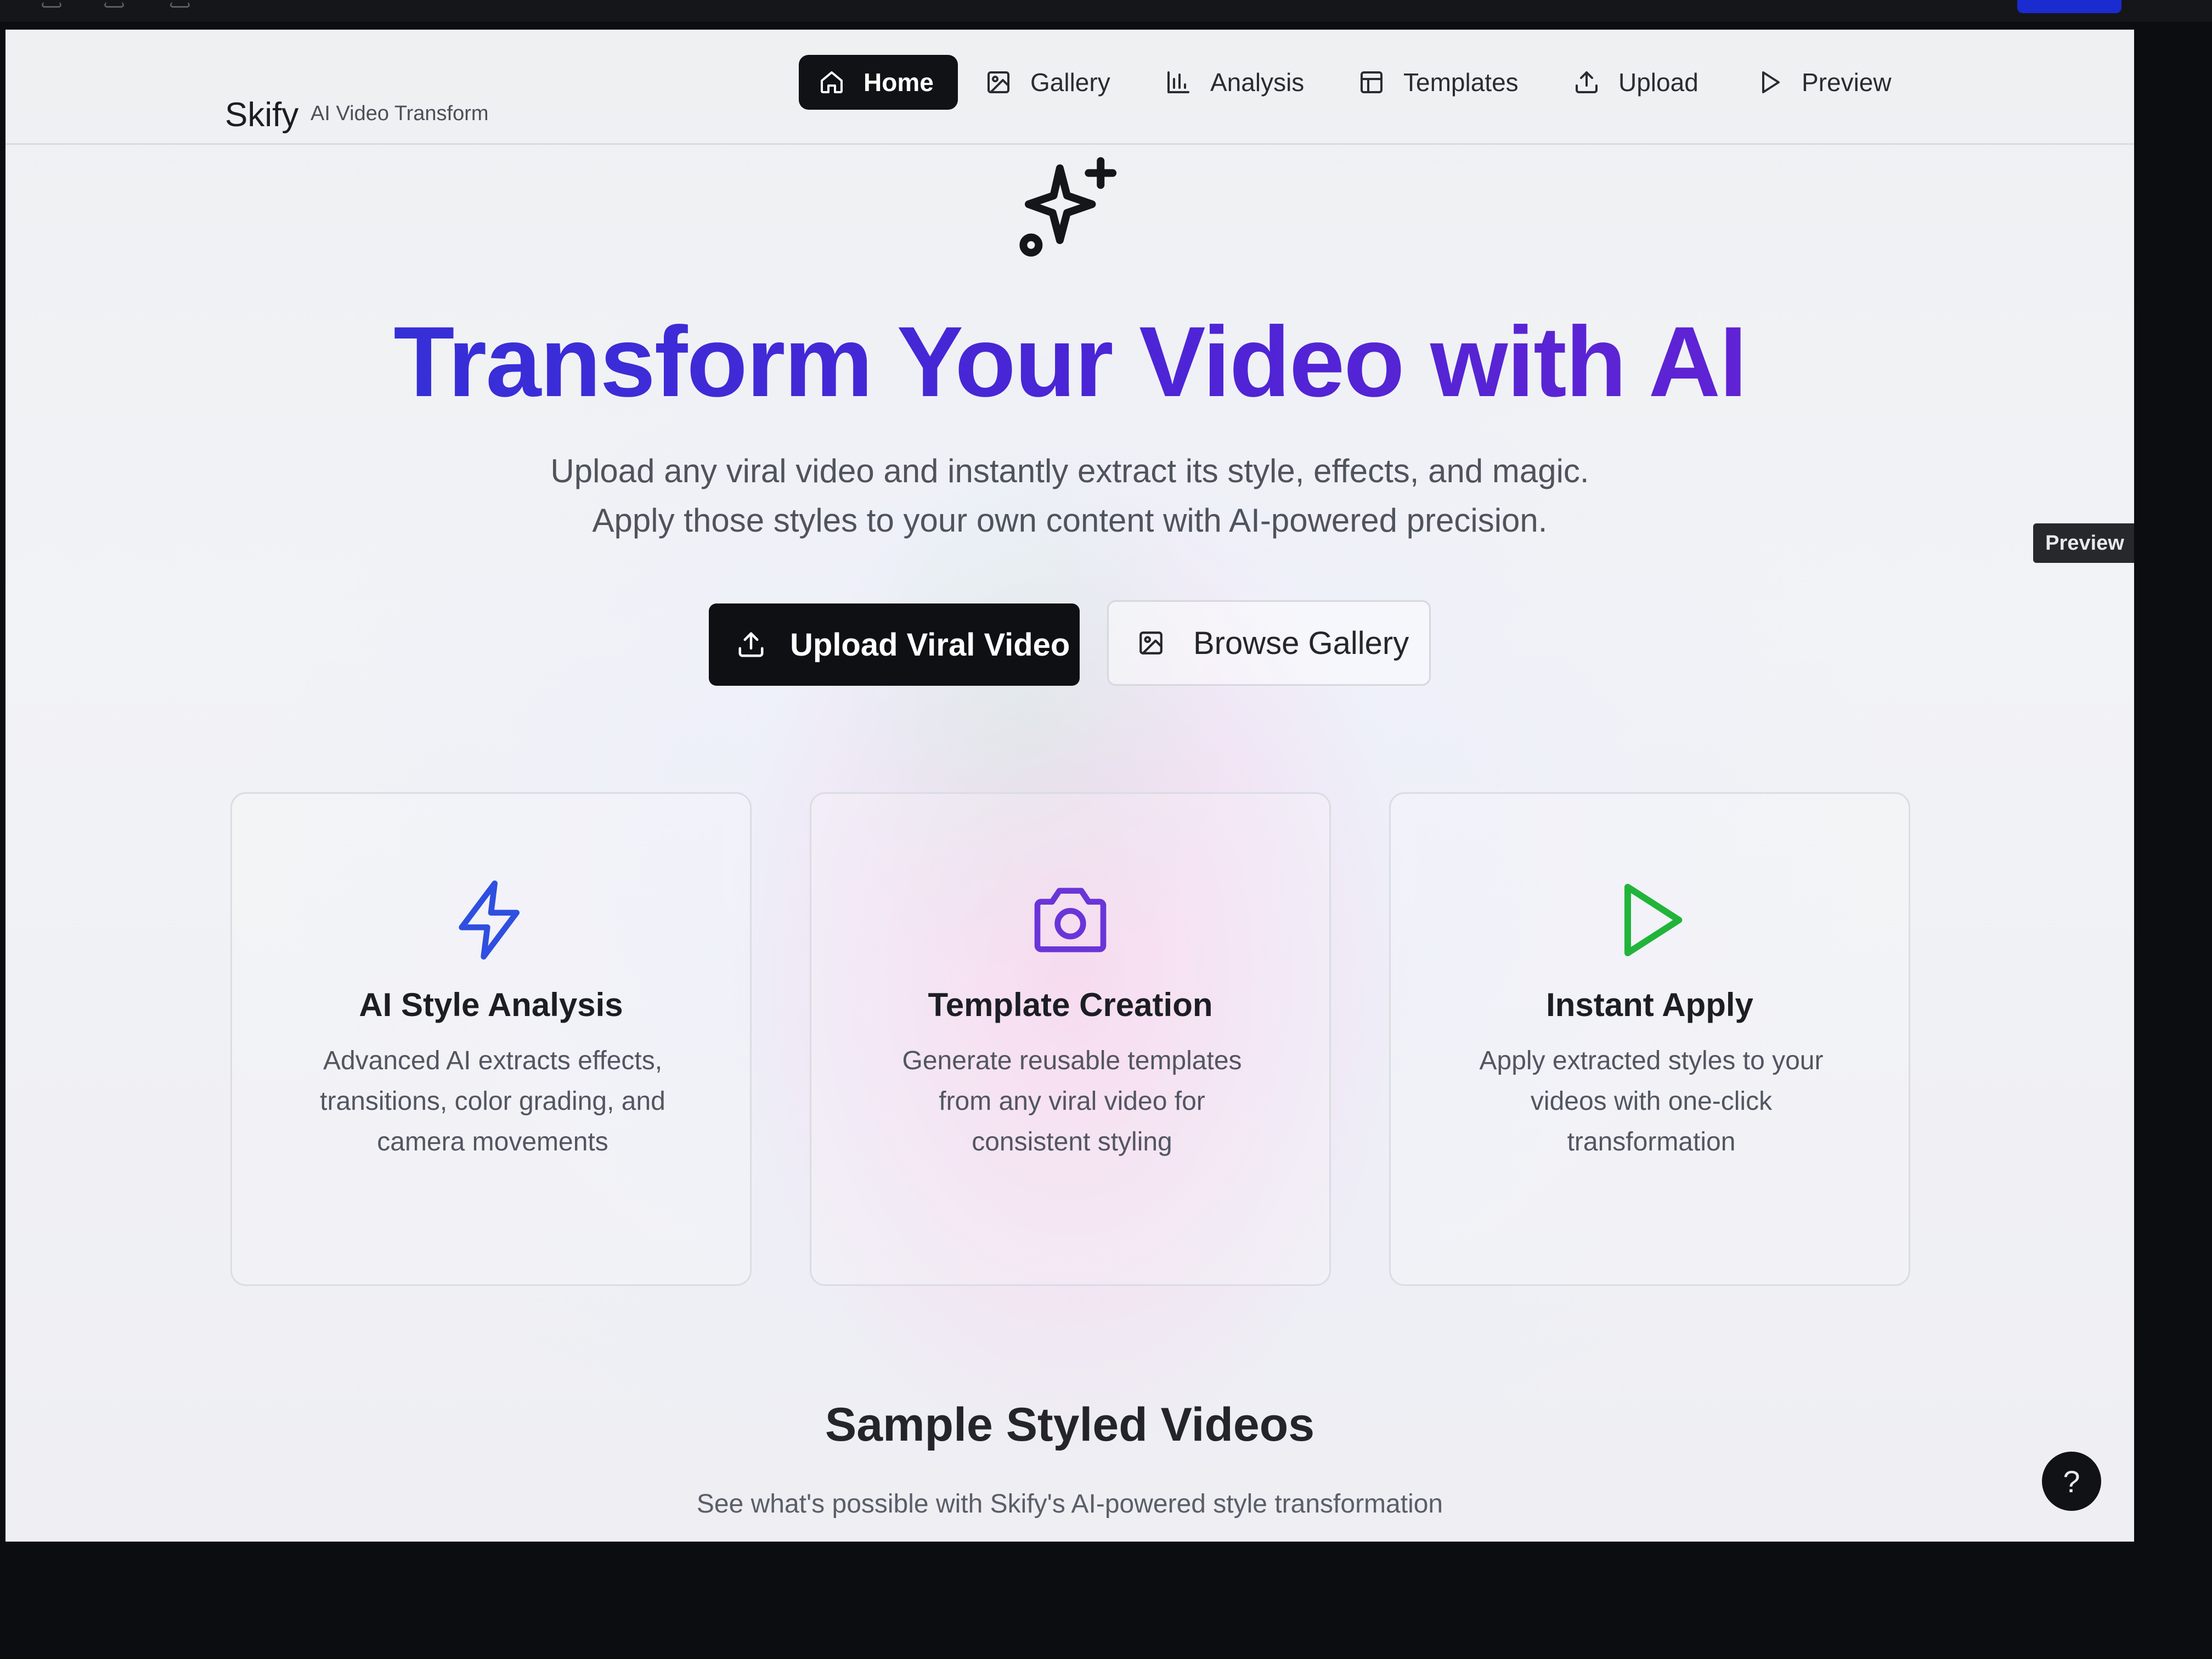  Describe the element at coordinates (1257, 82) in the screenshot. I see `nav-item-label: Analysis` at that location.